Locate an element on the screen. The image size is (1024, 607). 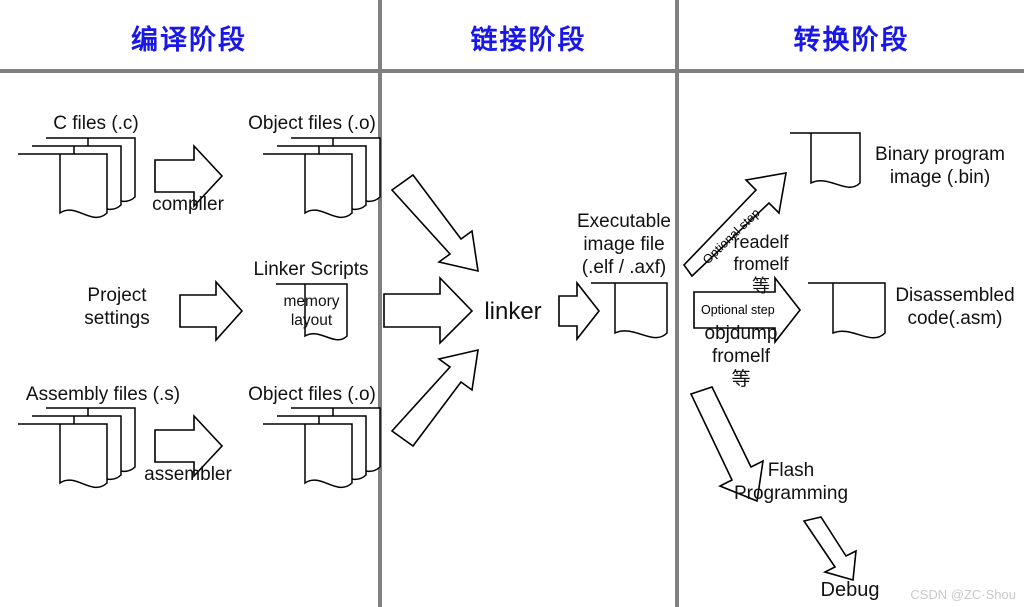
compile-to-linker-arrow-upper is located at coordinates (434, 223).